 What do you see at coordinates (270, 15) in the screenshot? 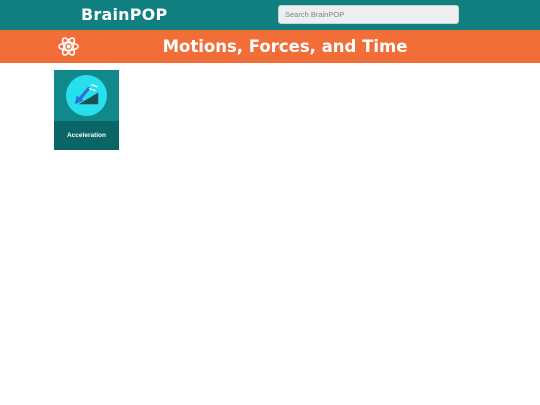
I see `top-navigation-bar: BrainPOP` at bounding box center [270, 15].